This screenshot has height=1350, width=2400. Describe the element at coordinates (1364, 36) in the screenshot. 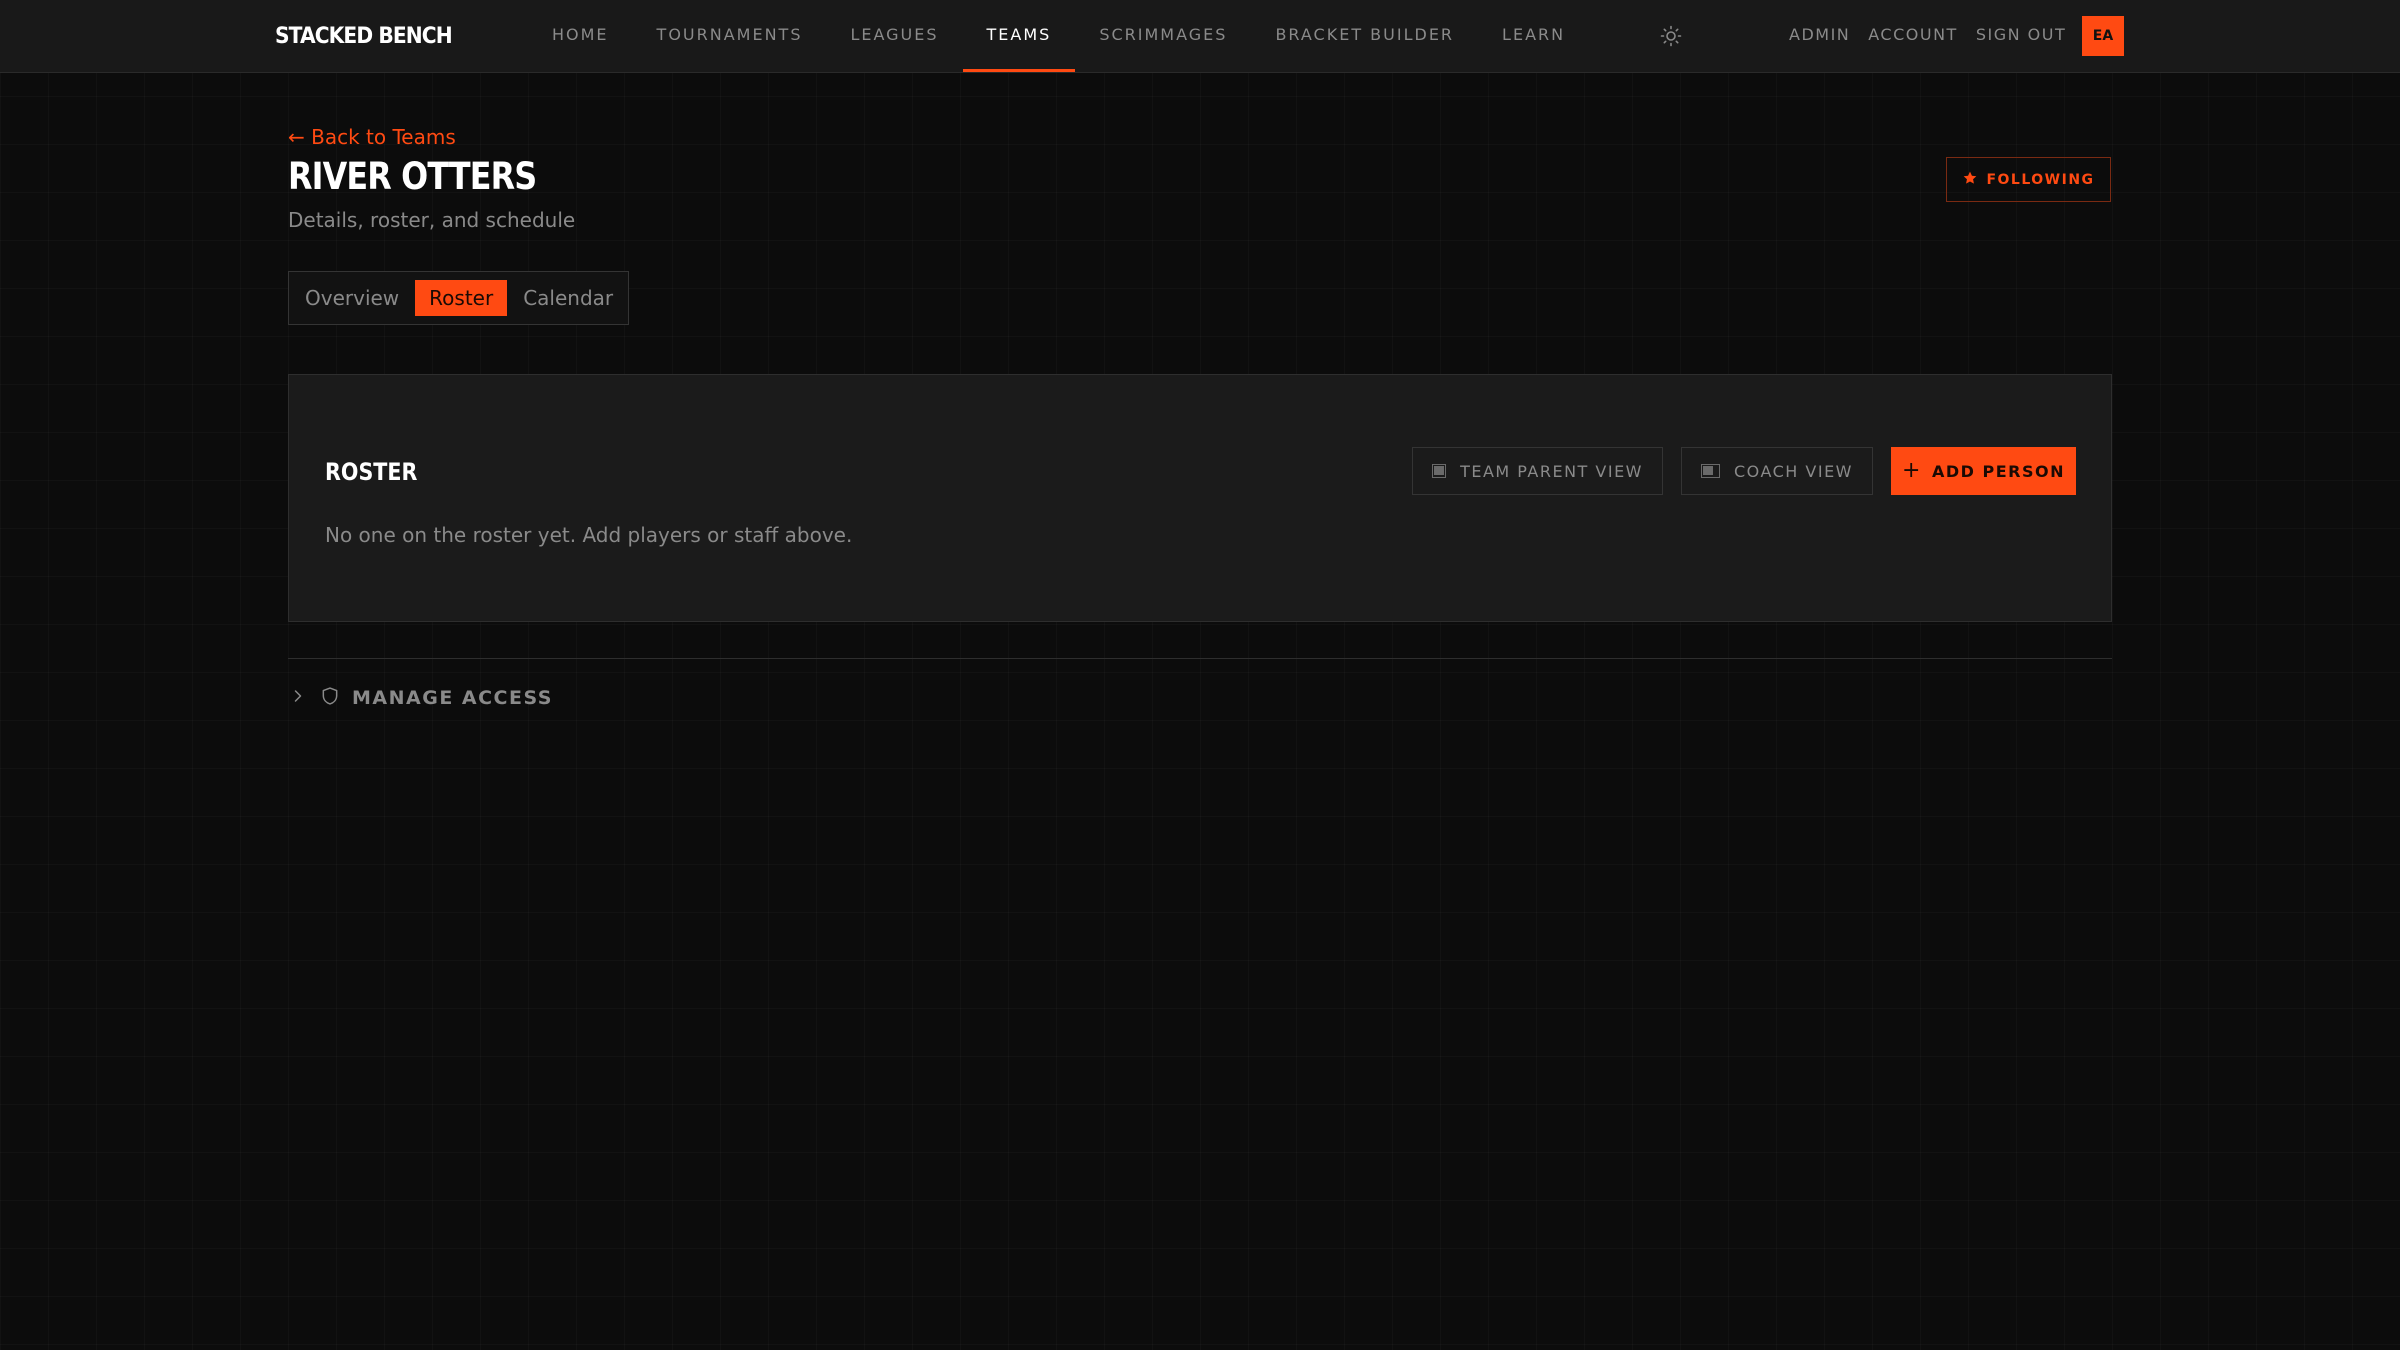

I see `nav-item-bracket-builder: BRACKET BUILDER` at that location.